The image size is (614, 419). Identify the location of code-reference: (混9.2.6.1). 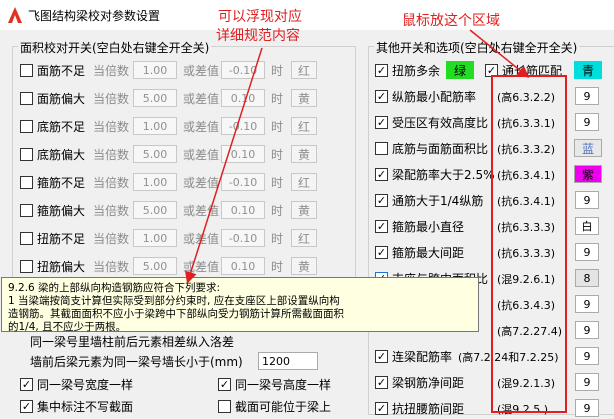
(526, 279).